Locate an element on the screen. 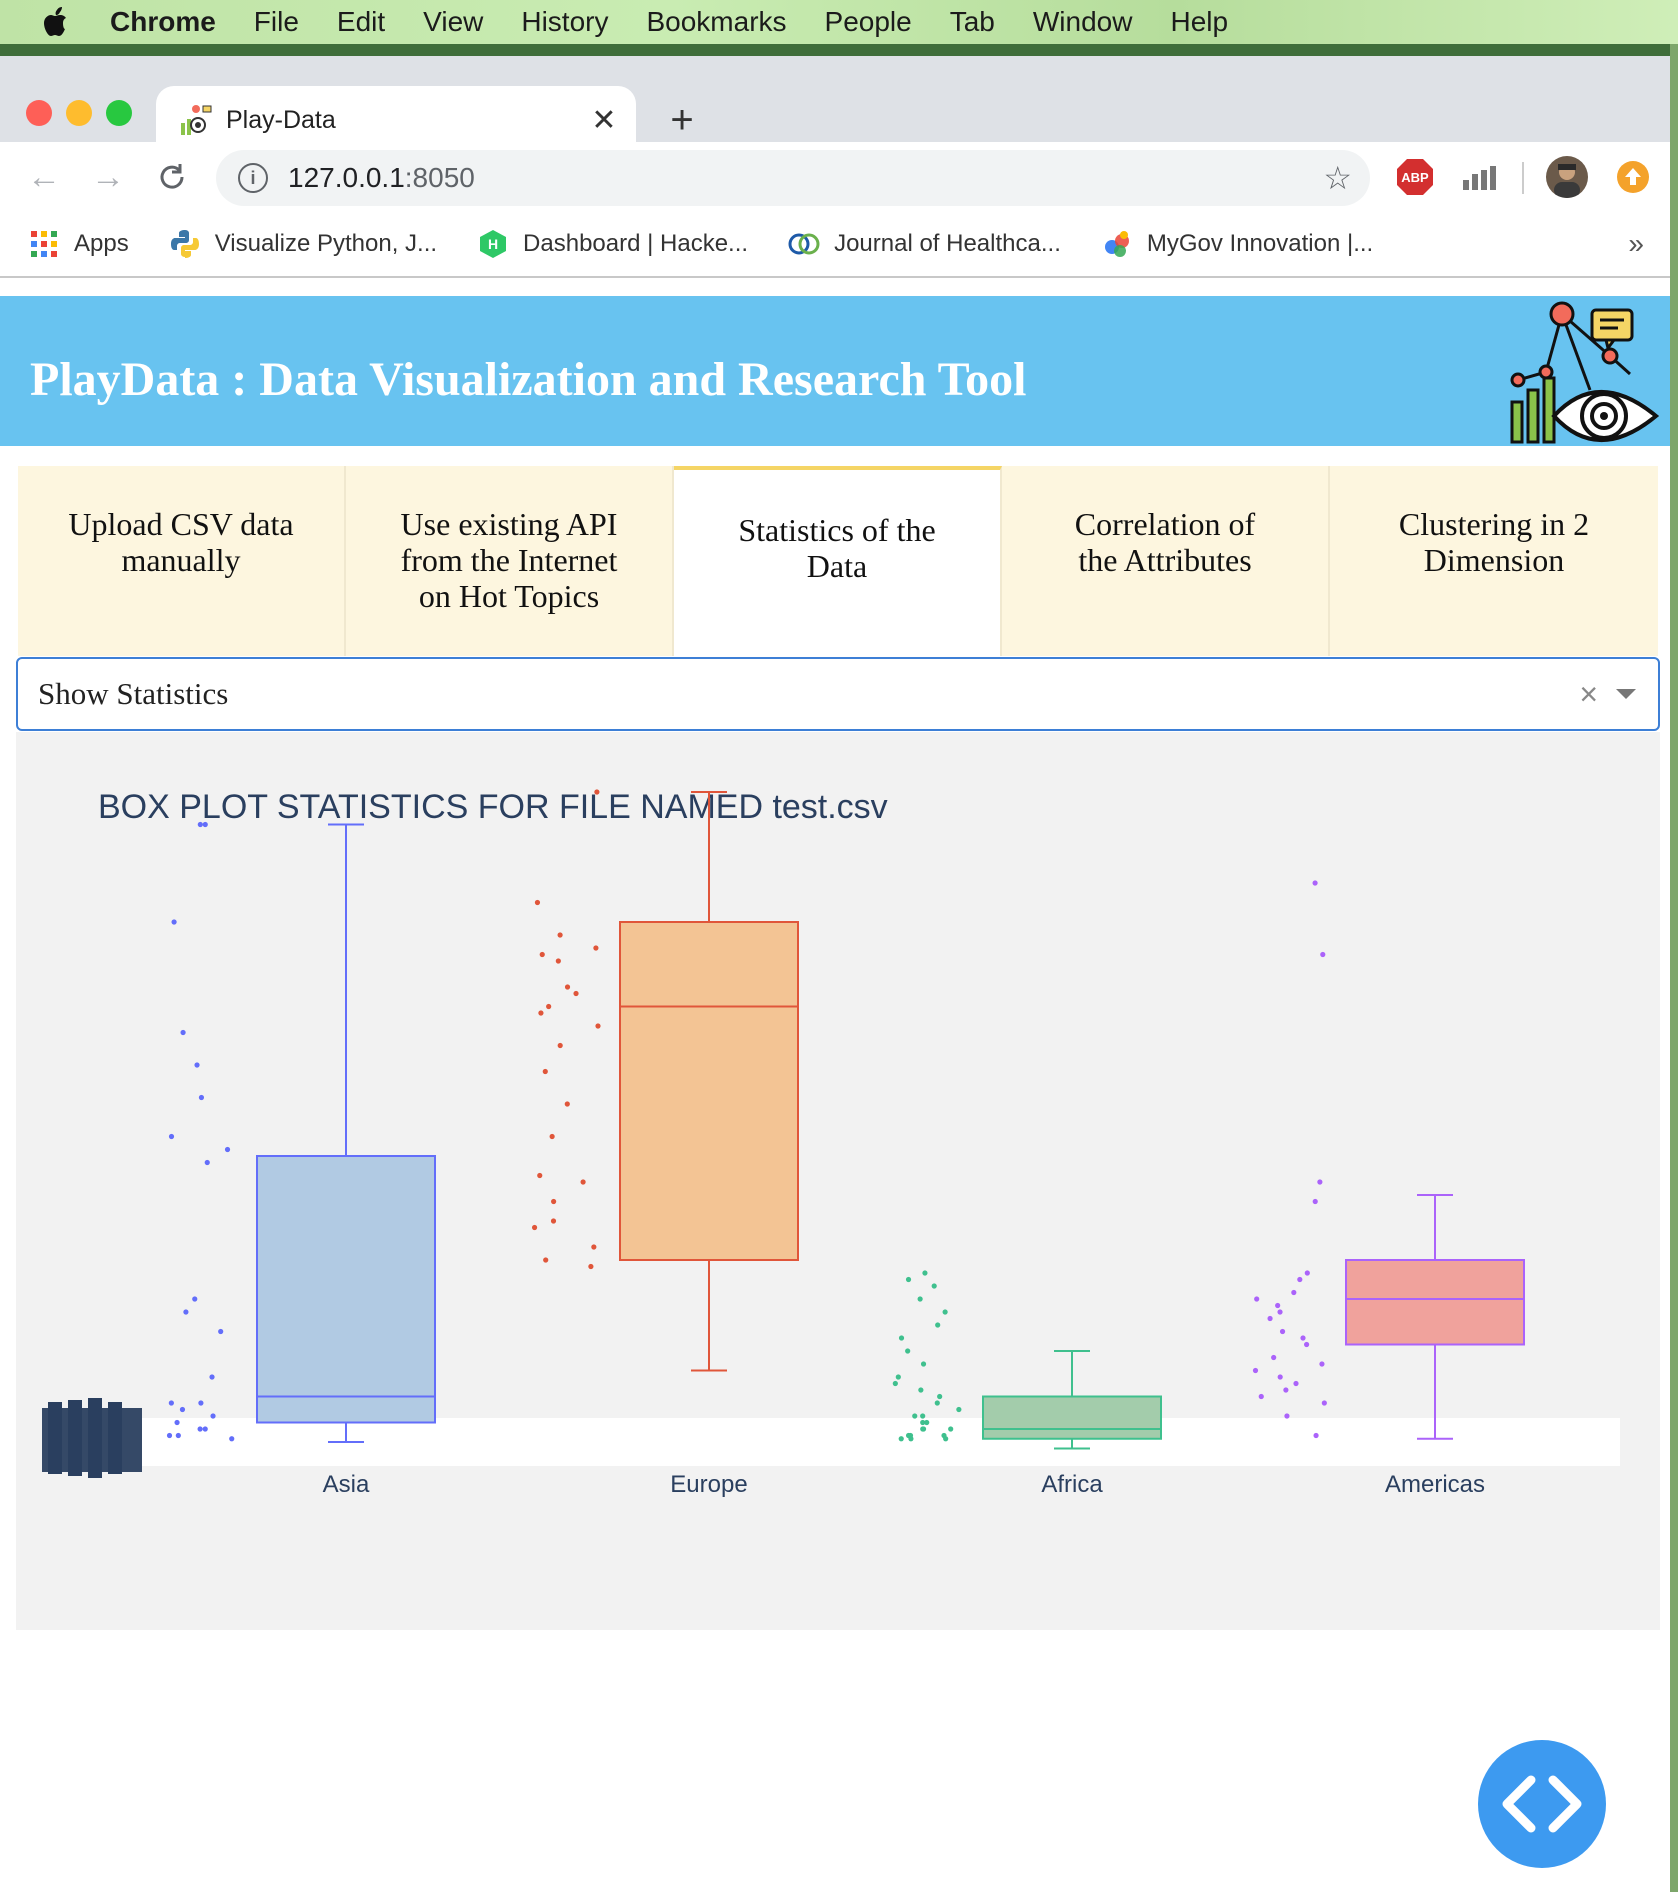 This screenshot has width=1678, height=1892. tab-label-line: Data is located at coordinates (837, 566).